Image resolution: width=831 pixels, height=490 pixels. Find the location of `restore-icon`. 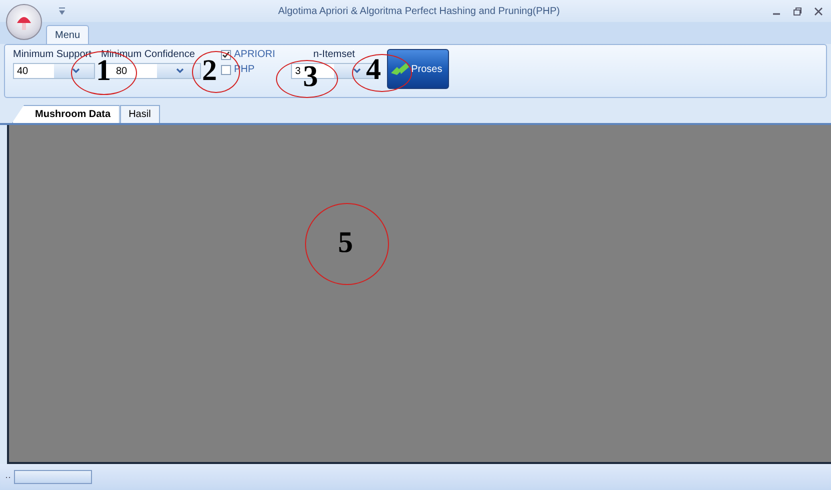

restore-icon is located at coordinates (797, 11).